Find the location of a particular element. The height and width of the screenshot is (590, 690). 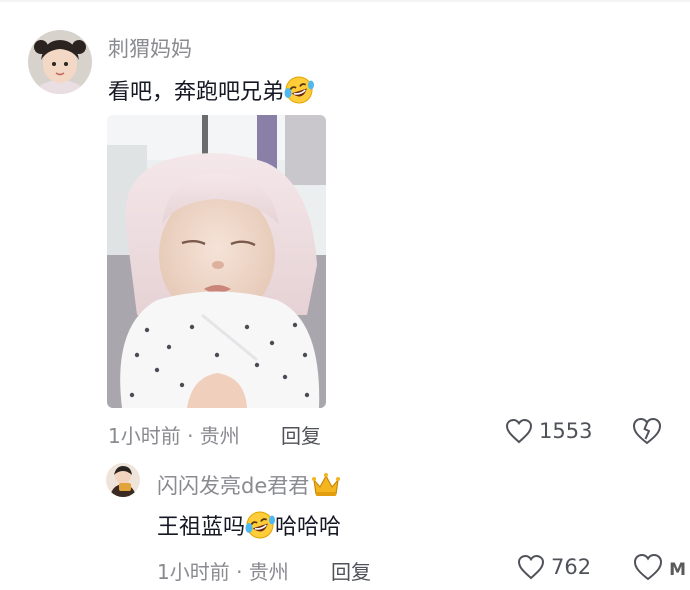

top-divider is located at coordinates (345, 1).